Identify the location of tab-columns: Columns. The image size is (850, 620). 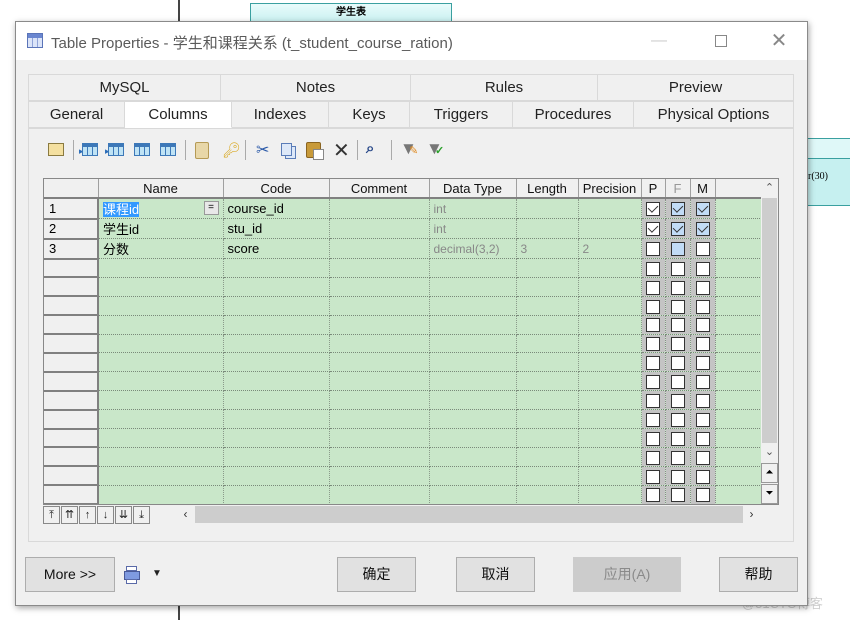
(178, 114).